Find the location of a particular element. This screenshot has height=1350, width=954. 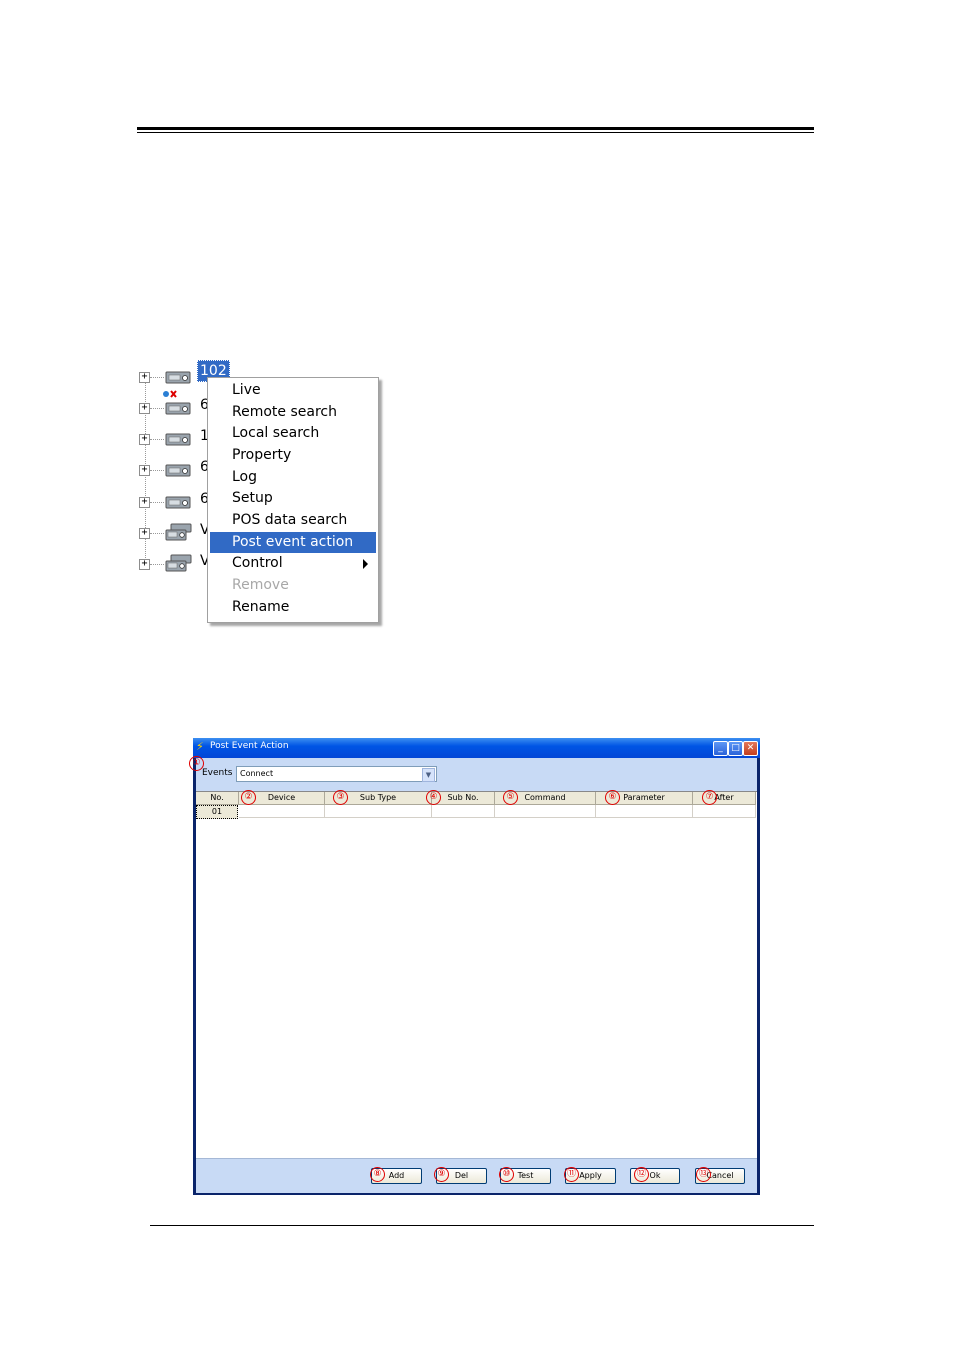

menu-item-live: Live is located at coordinates (293, 390).